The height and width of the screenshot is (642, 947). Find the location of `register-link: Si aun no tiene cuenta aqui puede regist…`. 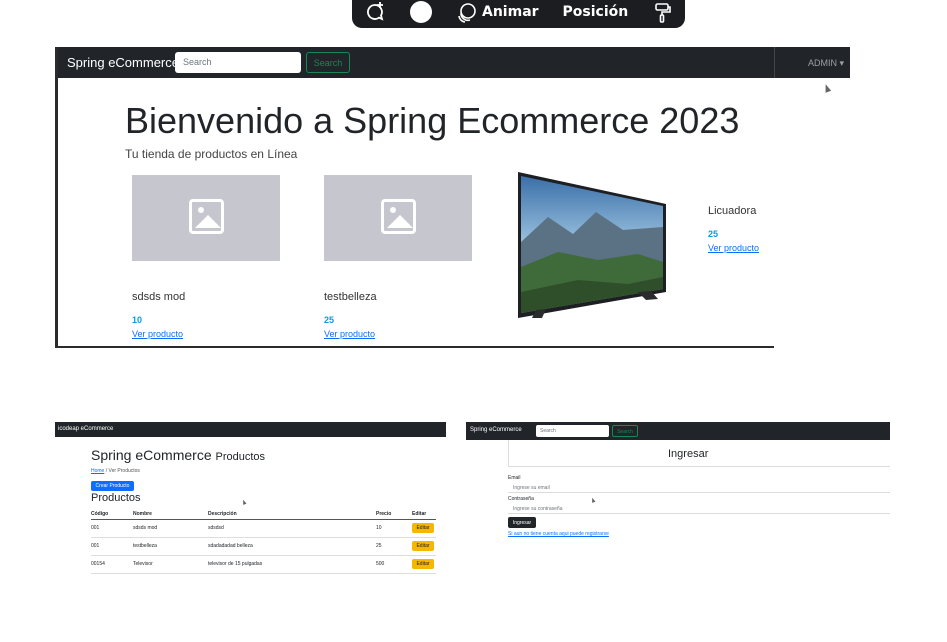

register-link: Si aun no tiene cuenta aqui puede regist… is located at coordinates (558, 534).